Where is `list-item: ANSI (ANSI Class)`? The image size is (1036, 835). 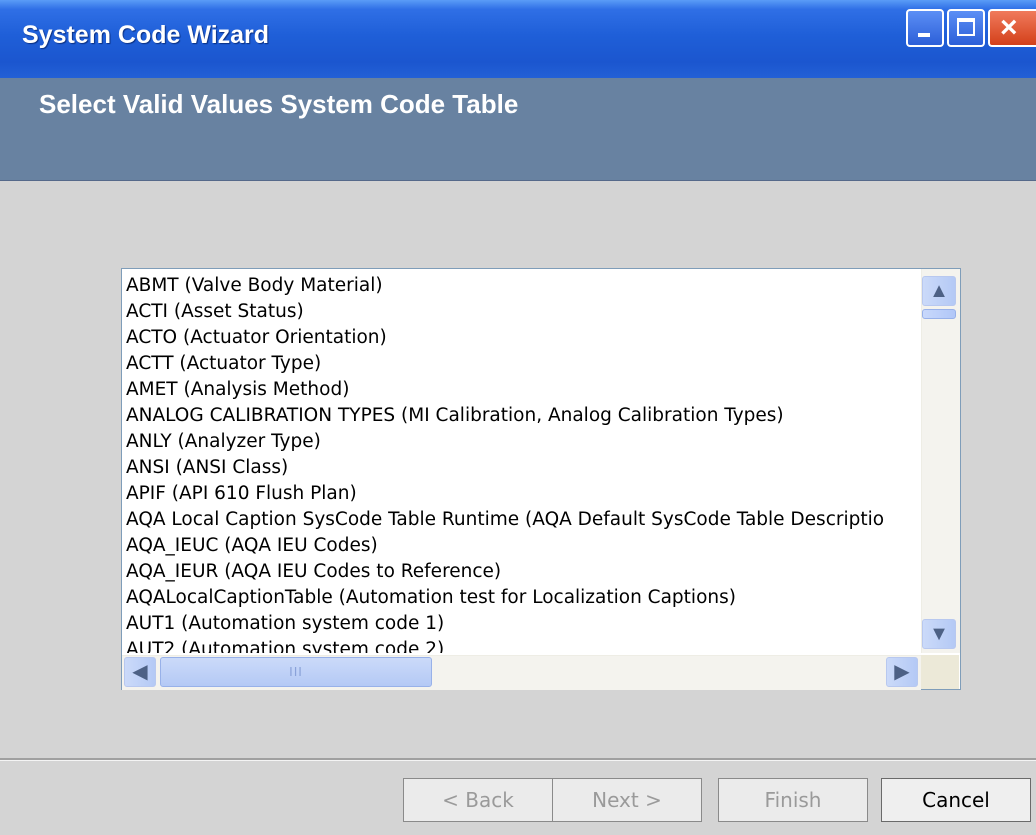
list-item: ANSI (ANSI Class) is located at coordinates (526, 468).